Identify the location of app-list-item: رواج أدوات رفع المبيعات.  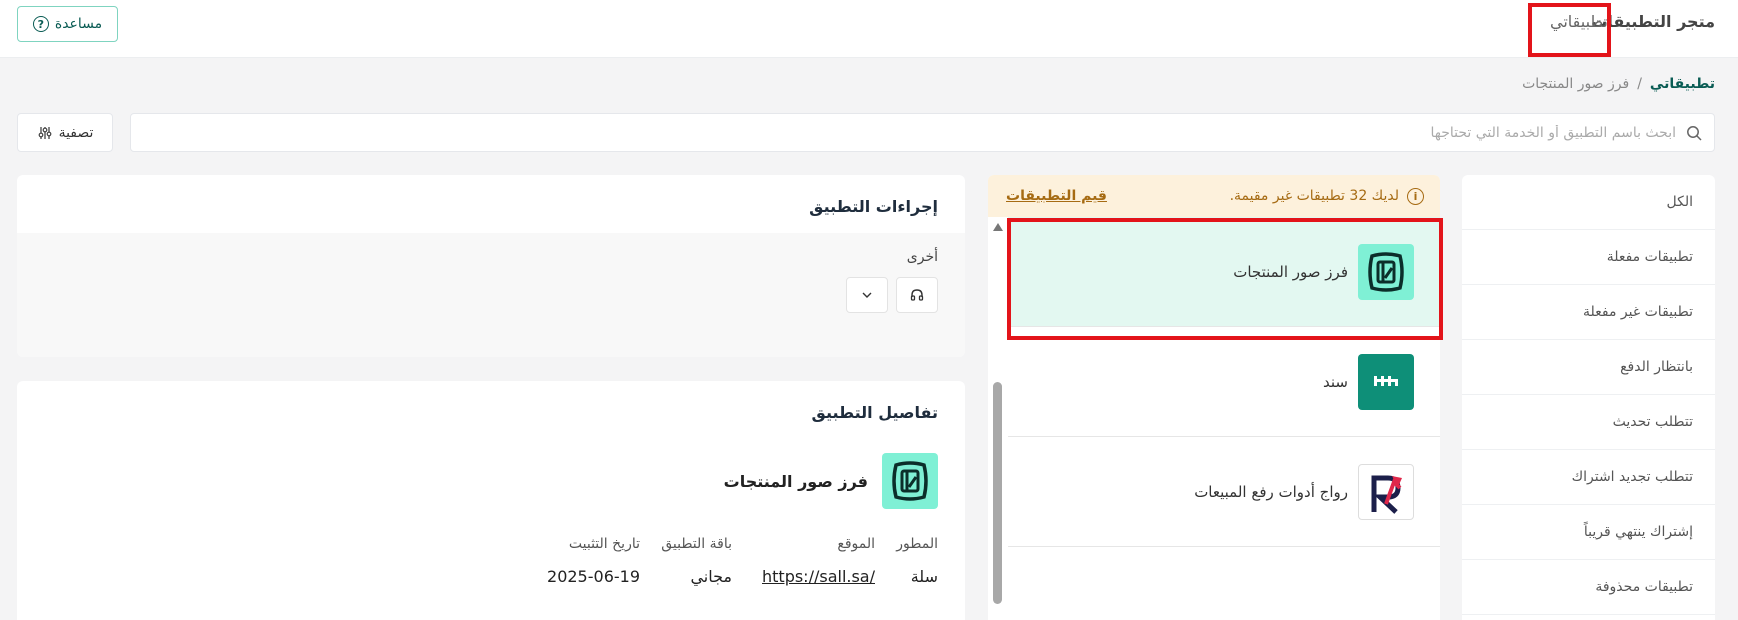
(1224, 492).